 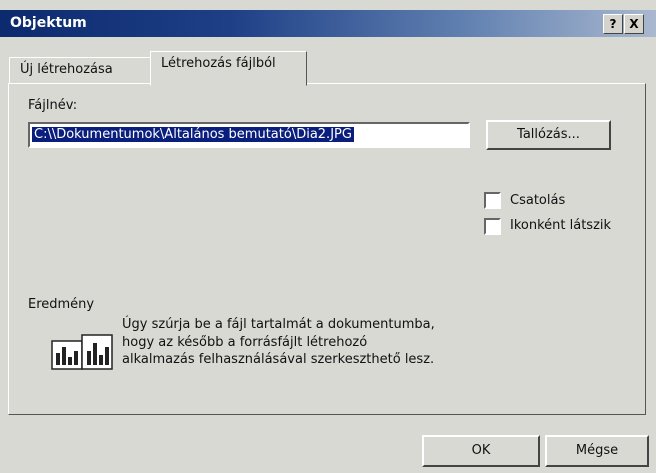 I want to click on embedded-object-icon, so click(x=82, y=352).